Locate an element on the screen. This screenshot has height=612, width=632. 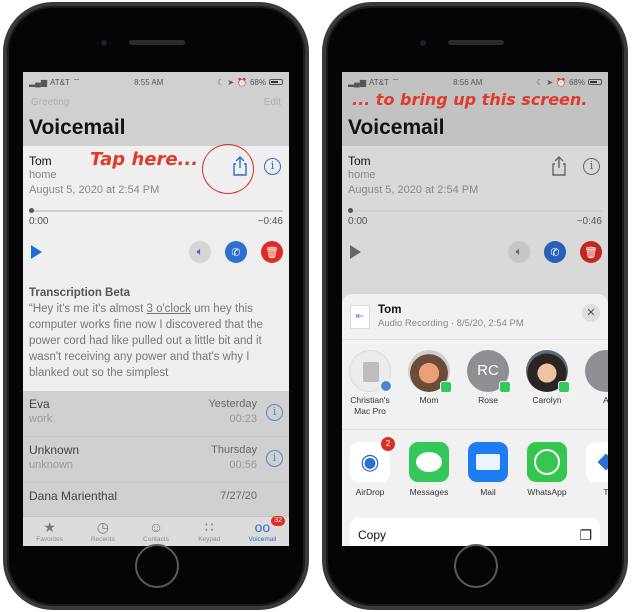
app-whatsapp: WhatsApp is located at coordinates (547, 477).